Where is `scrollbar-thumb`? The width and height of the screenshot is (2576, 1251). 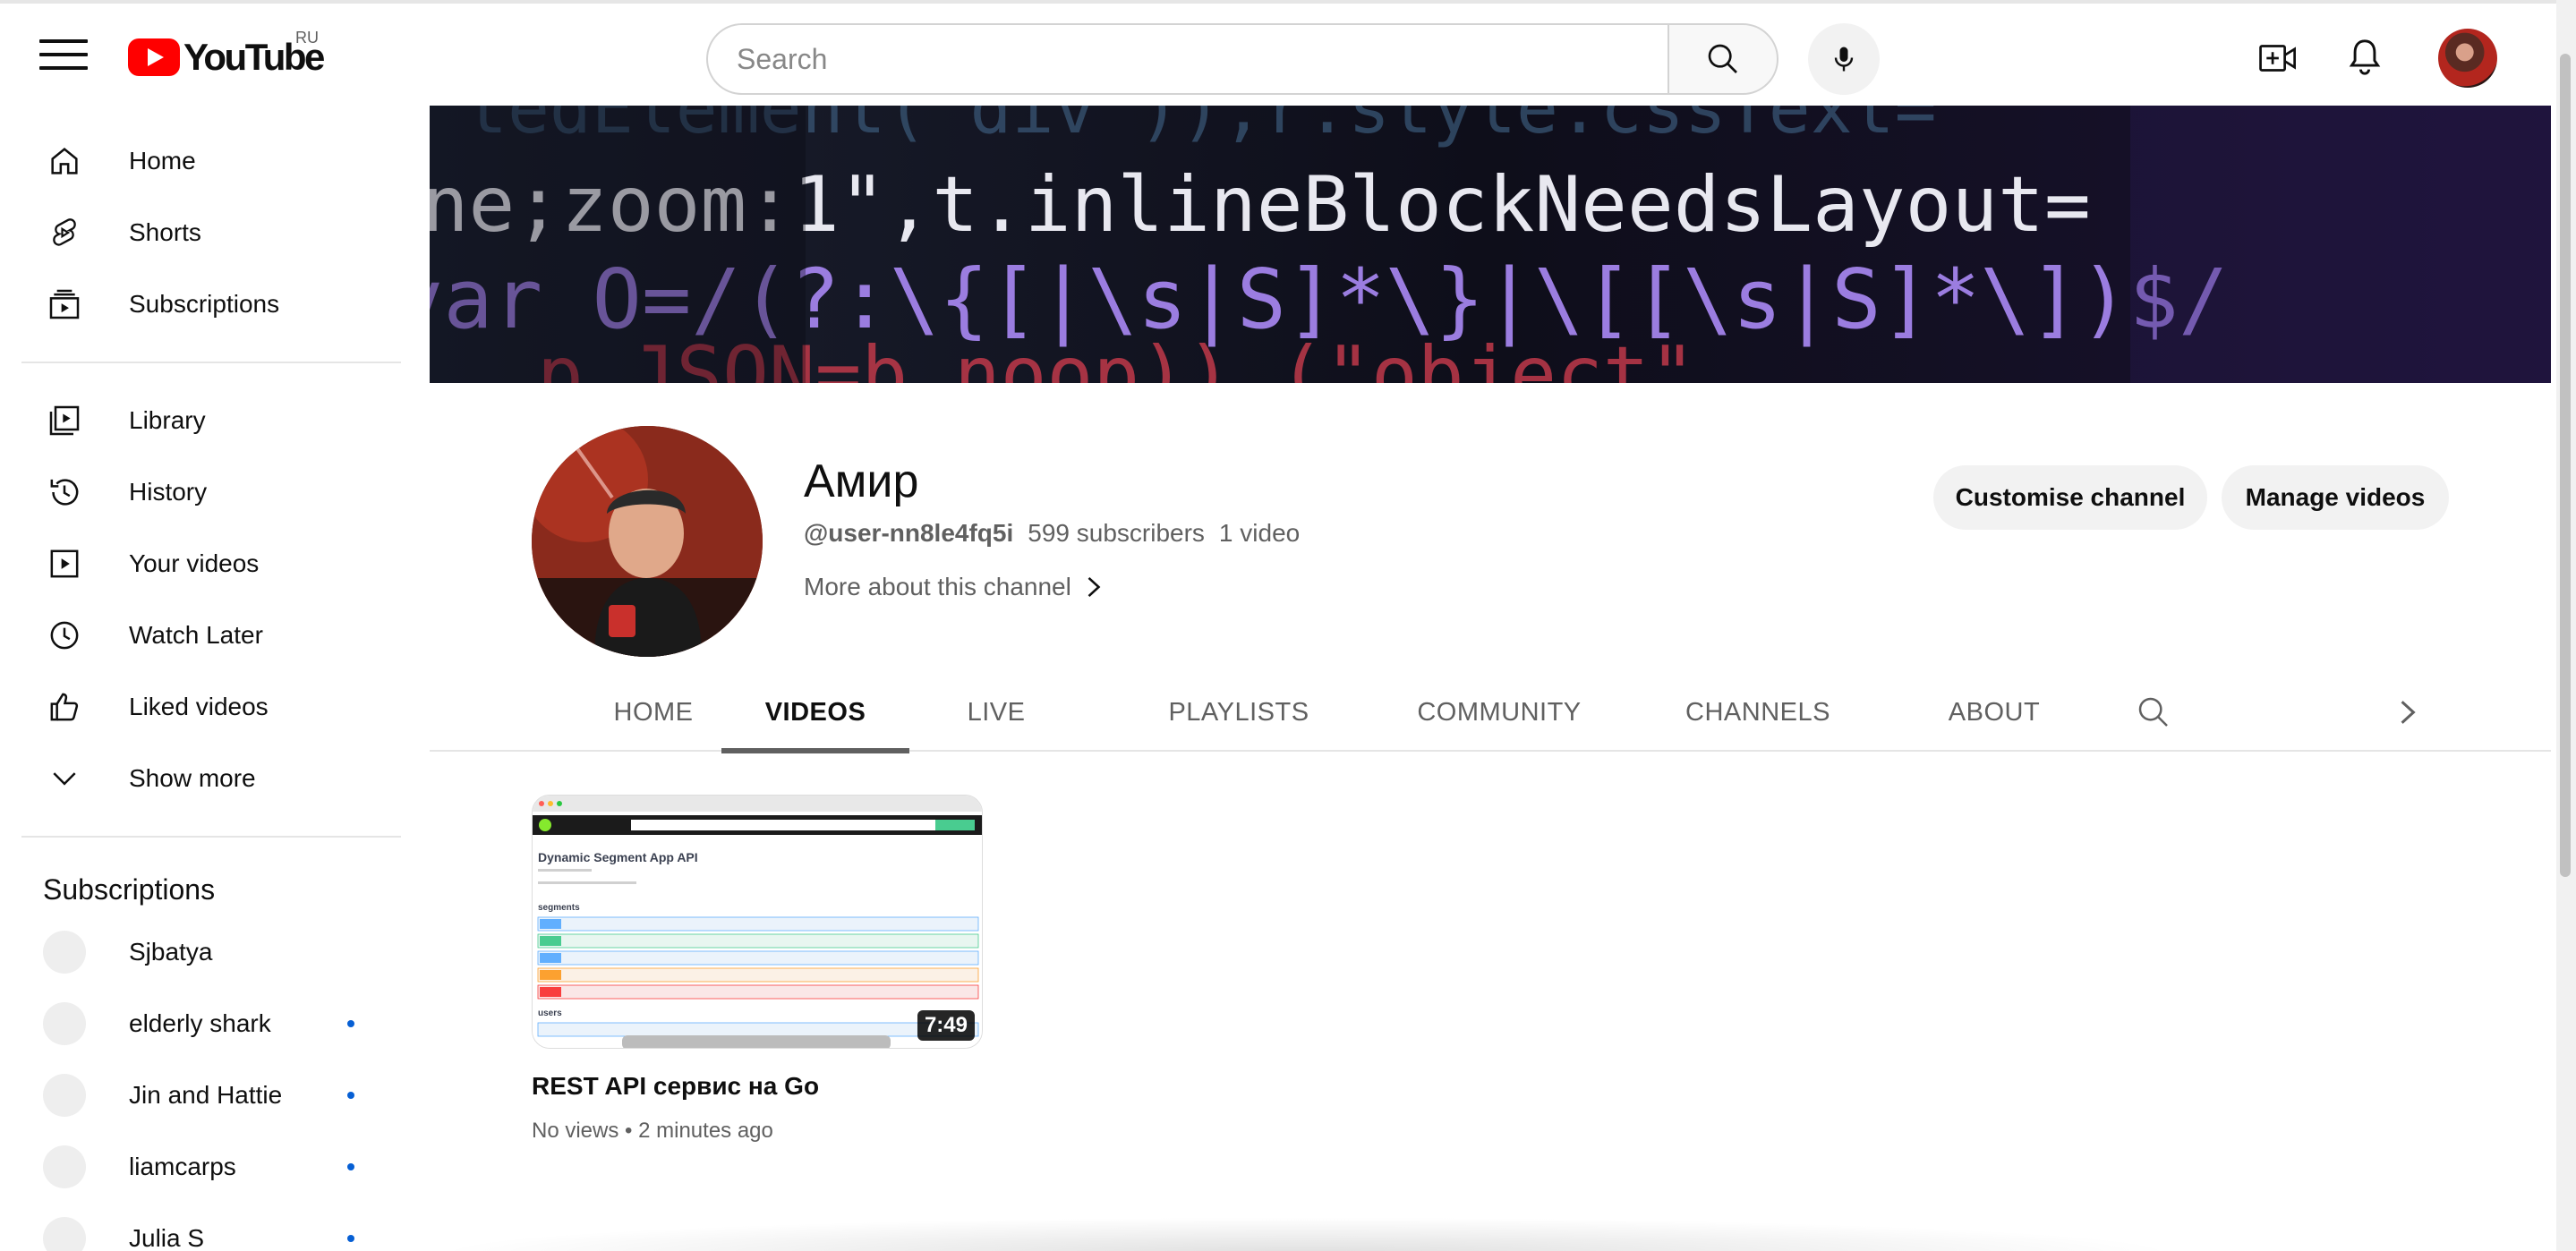
scrollbar-thumb is located at coordinates (2565, 465).